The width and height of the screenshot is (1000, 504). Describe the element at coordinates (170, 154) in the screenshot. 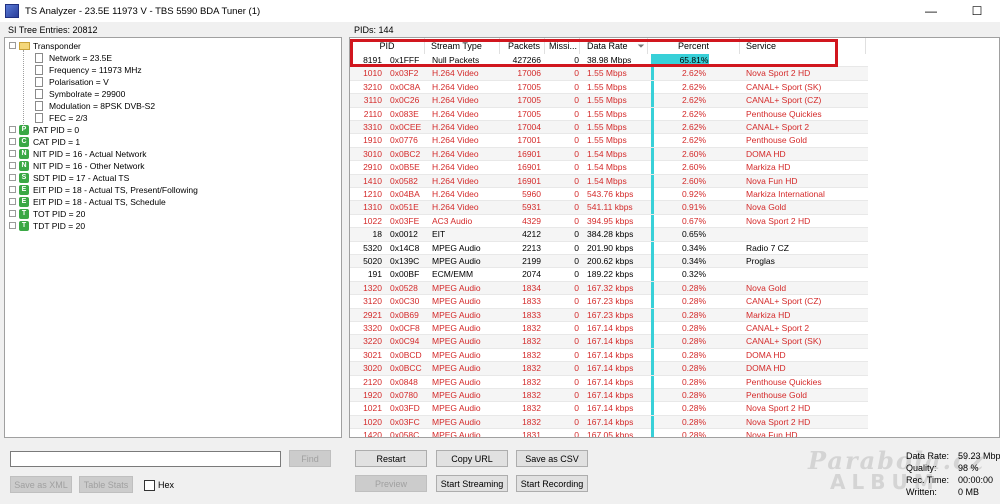

I see `tree-item: N NIT PID = 16 - Actual Network` at that location.